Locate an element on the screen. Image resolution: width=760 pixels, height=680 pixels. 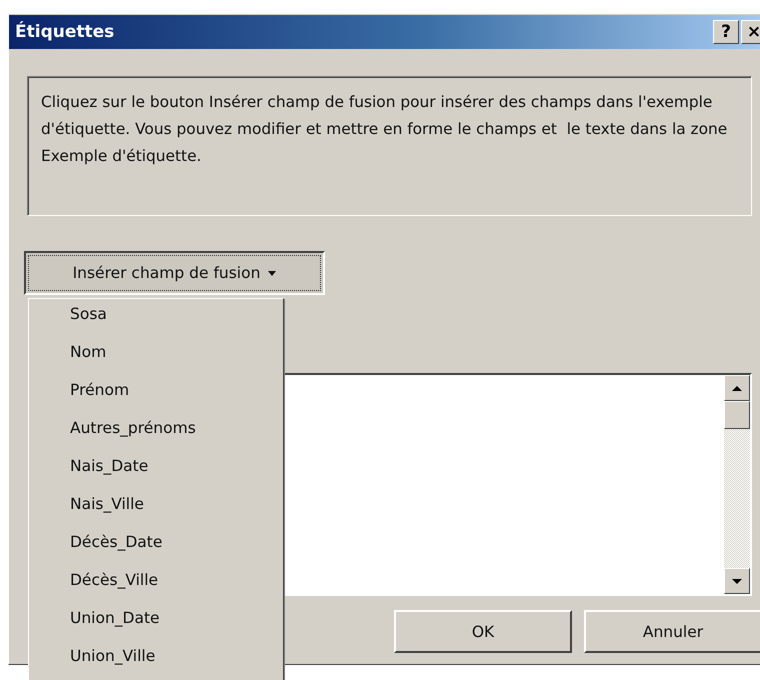
window-title: Étiquettes is located at coordinates (65, 32).